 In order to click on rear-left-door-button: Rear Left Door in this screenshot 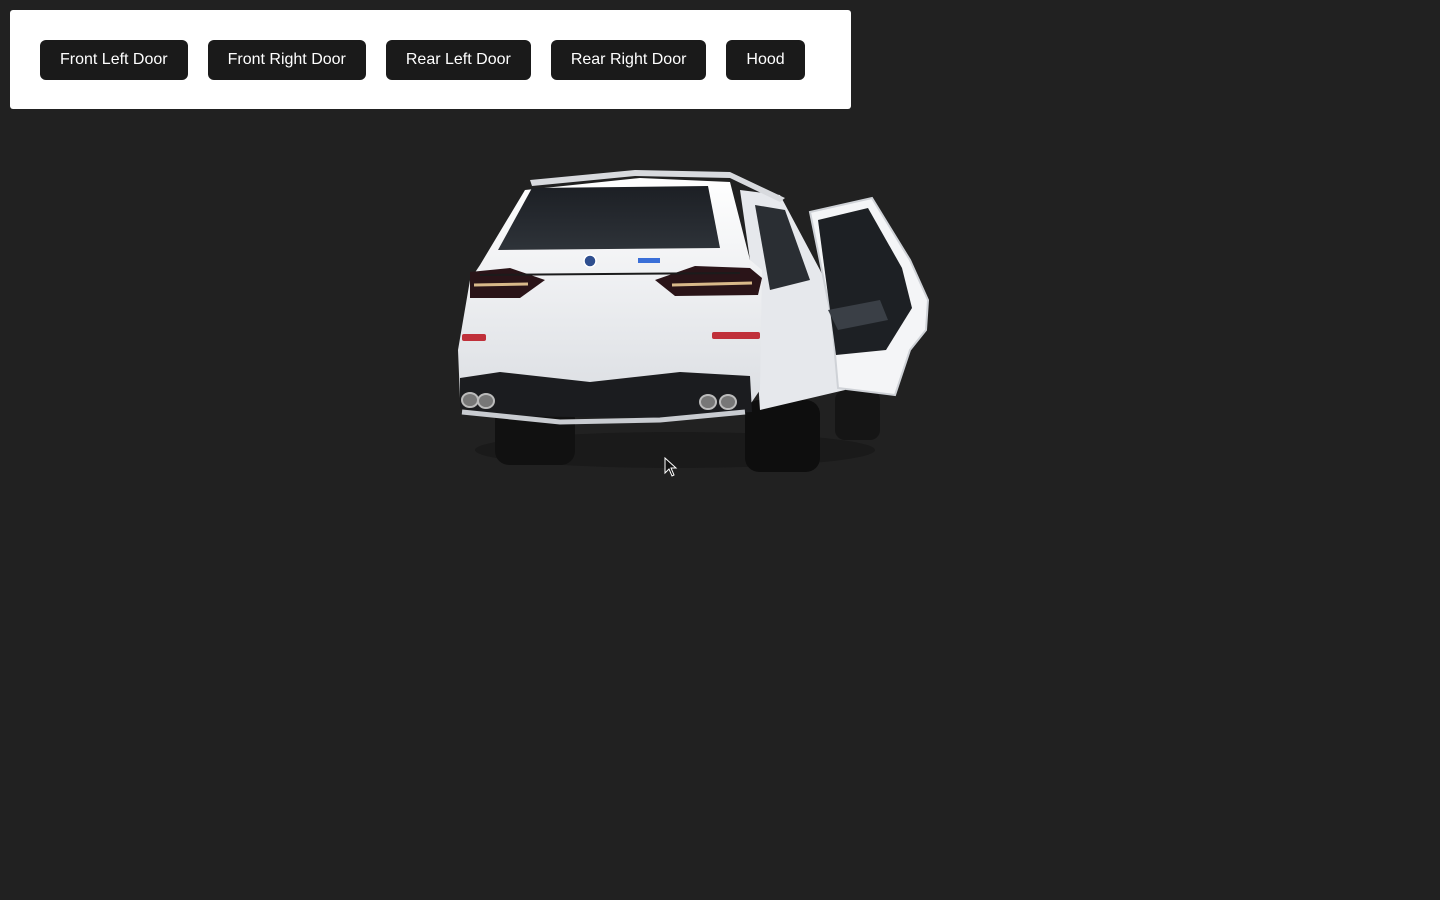, I will do `click(458, 60)`.